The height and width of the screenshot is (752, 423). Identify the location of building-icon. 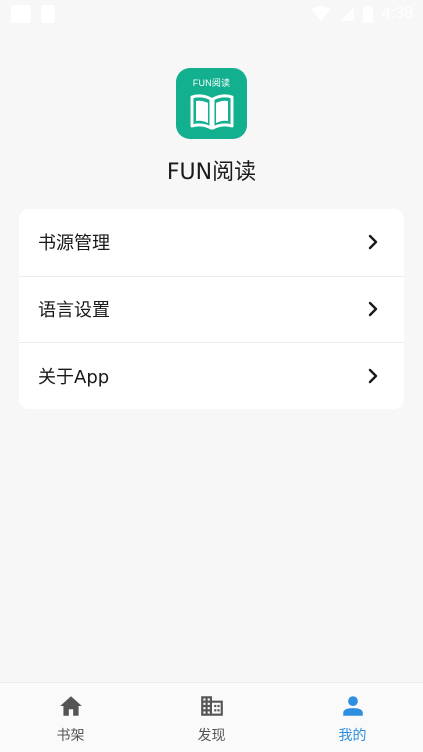
(211, 706).